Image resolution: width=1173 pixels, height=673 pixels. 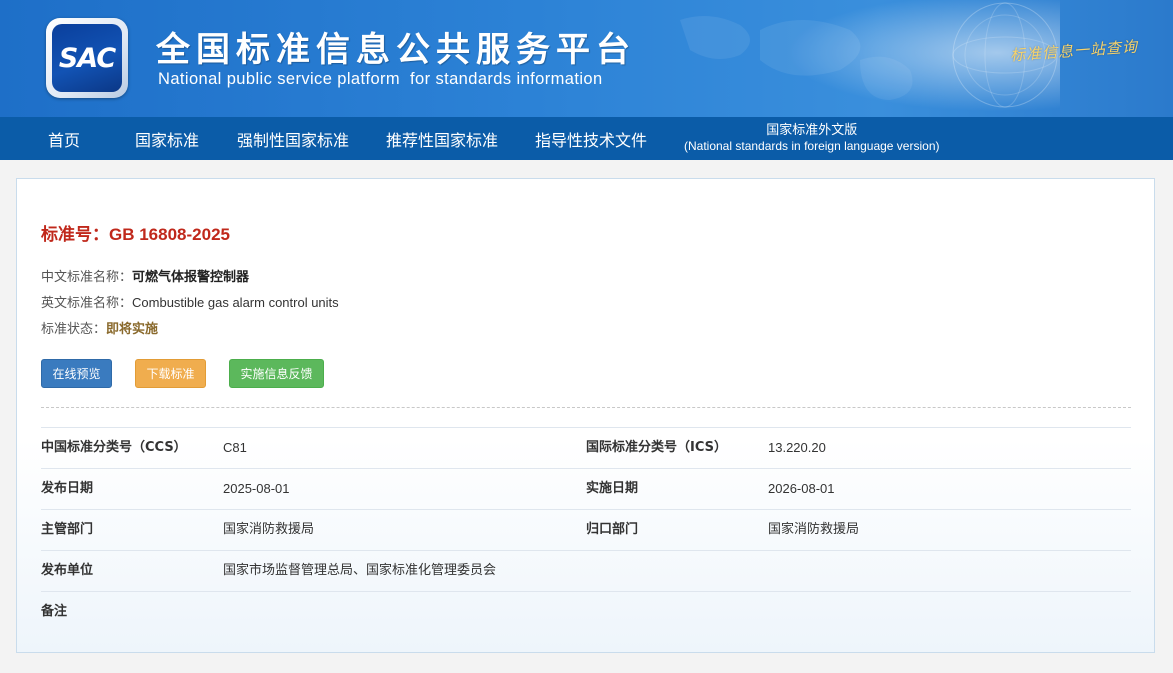 What do you see at coordinates (586, 407) in the screenshot?
I see `divider` at bounding box center [586, 407].